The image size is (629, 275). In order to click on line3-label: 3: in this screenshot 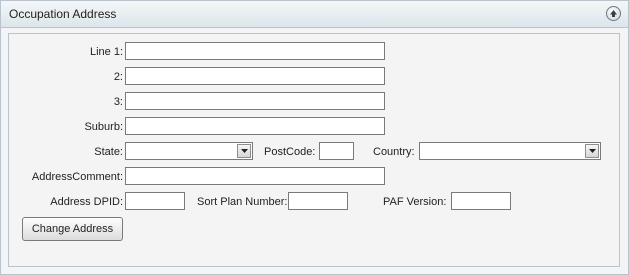, I will do `click(118, 102)`.